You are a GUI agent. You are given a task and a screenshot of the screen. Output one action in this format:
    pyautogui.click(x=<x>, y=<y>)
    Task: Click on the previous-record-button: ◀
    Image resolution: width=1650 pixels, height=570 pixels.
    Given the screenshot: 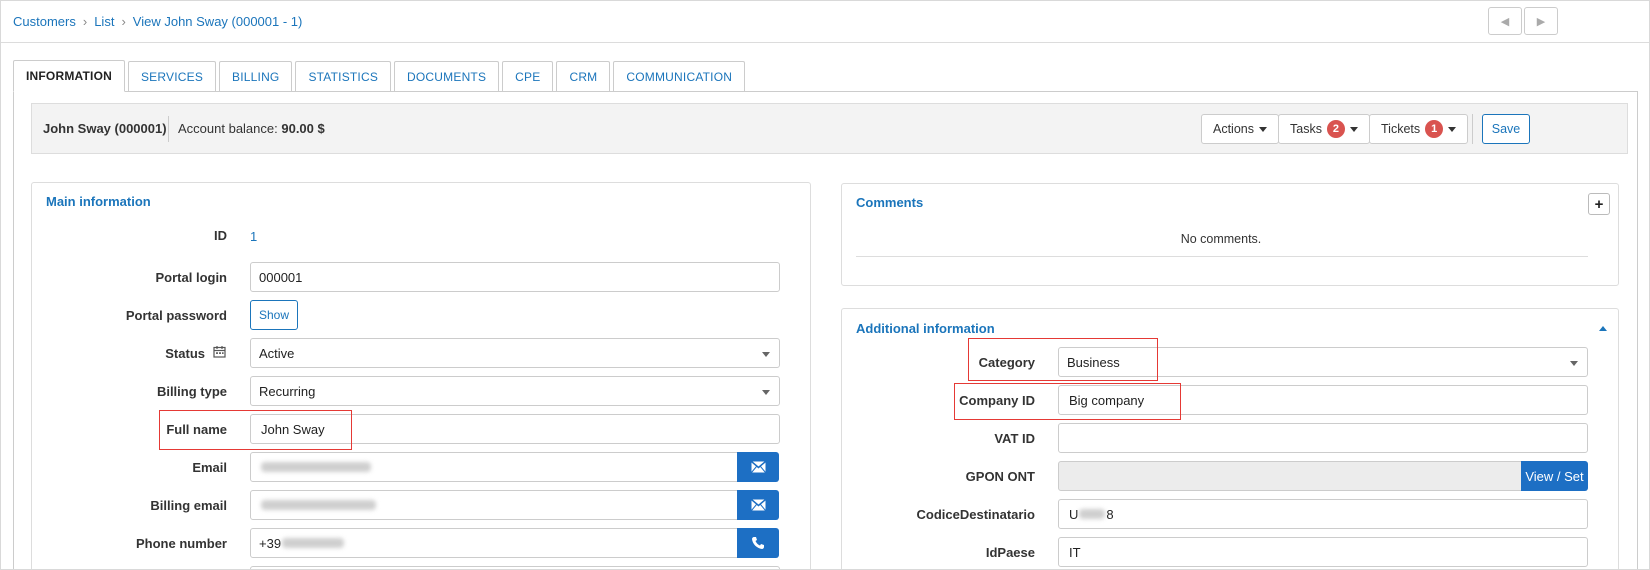 What is the action you would take?
    pyautogui.click(x=1505, y=21)
    